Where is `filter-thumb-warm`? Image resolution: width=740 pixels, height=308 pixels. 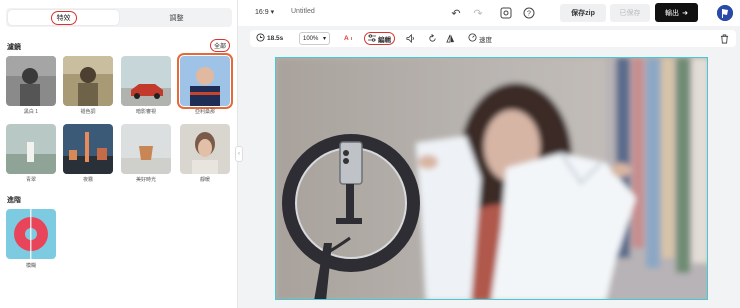
filter-thumb-warm is located at coordinates (205, 149).